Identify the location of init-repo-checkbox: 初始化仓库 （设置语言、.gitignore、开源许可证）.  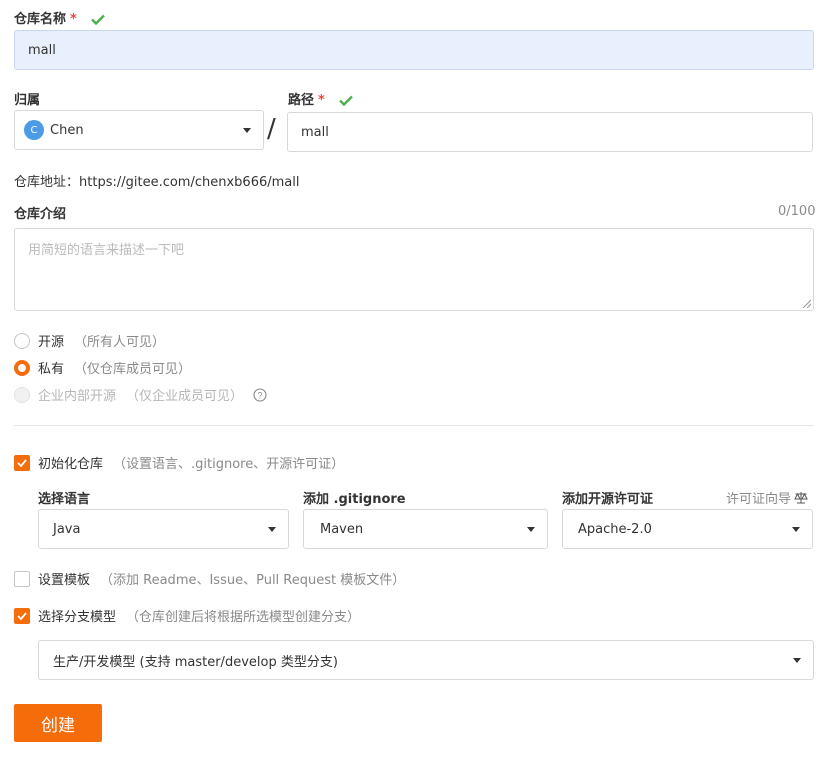
(179, 462).